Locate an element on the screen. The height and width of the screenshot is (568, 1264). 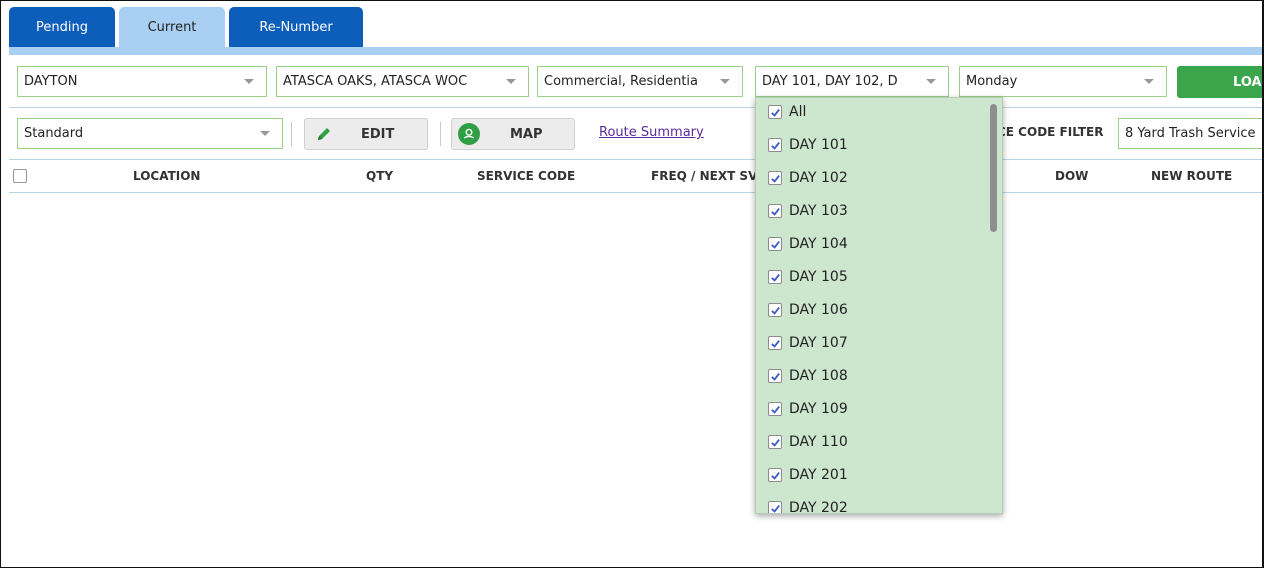
route-option: DAY 108 is located at coordinates (808, 376).